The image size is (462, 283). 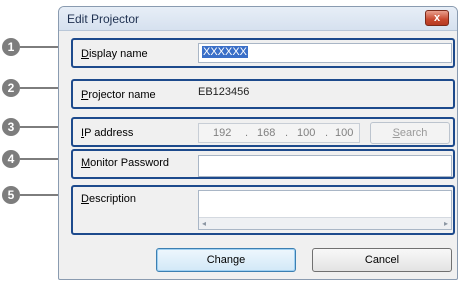 I want to click on monitor-password-label: Monitor Password, so click(x=125, y=163).